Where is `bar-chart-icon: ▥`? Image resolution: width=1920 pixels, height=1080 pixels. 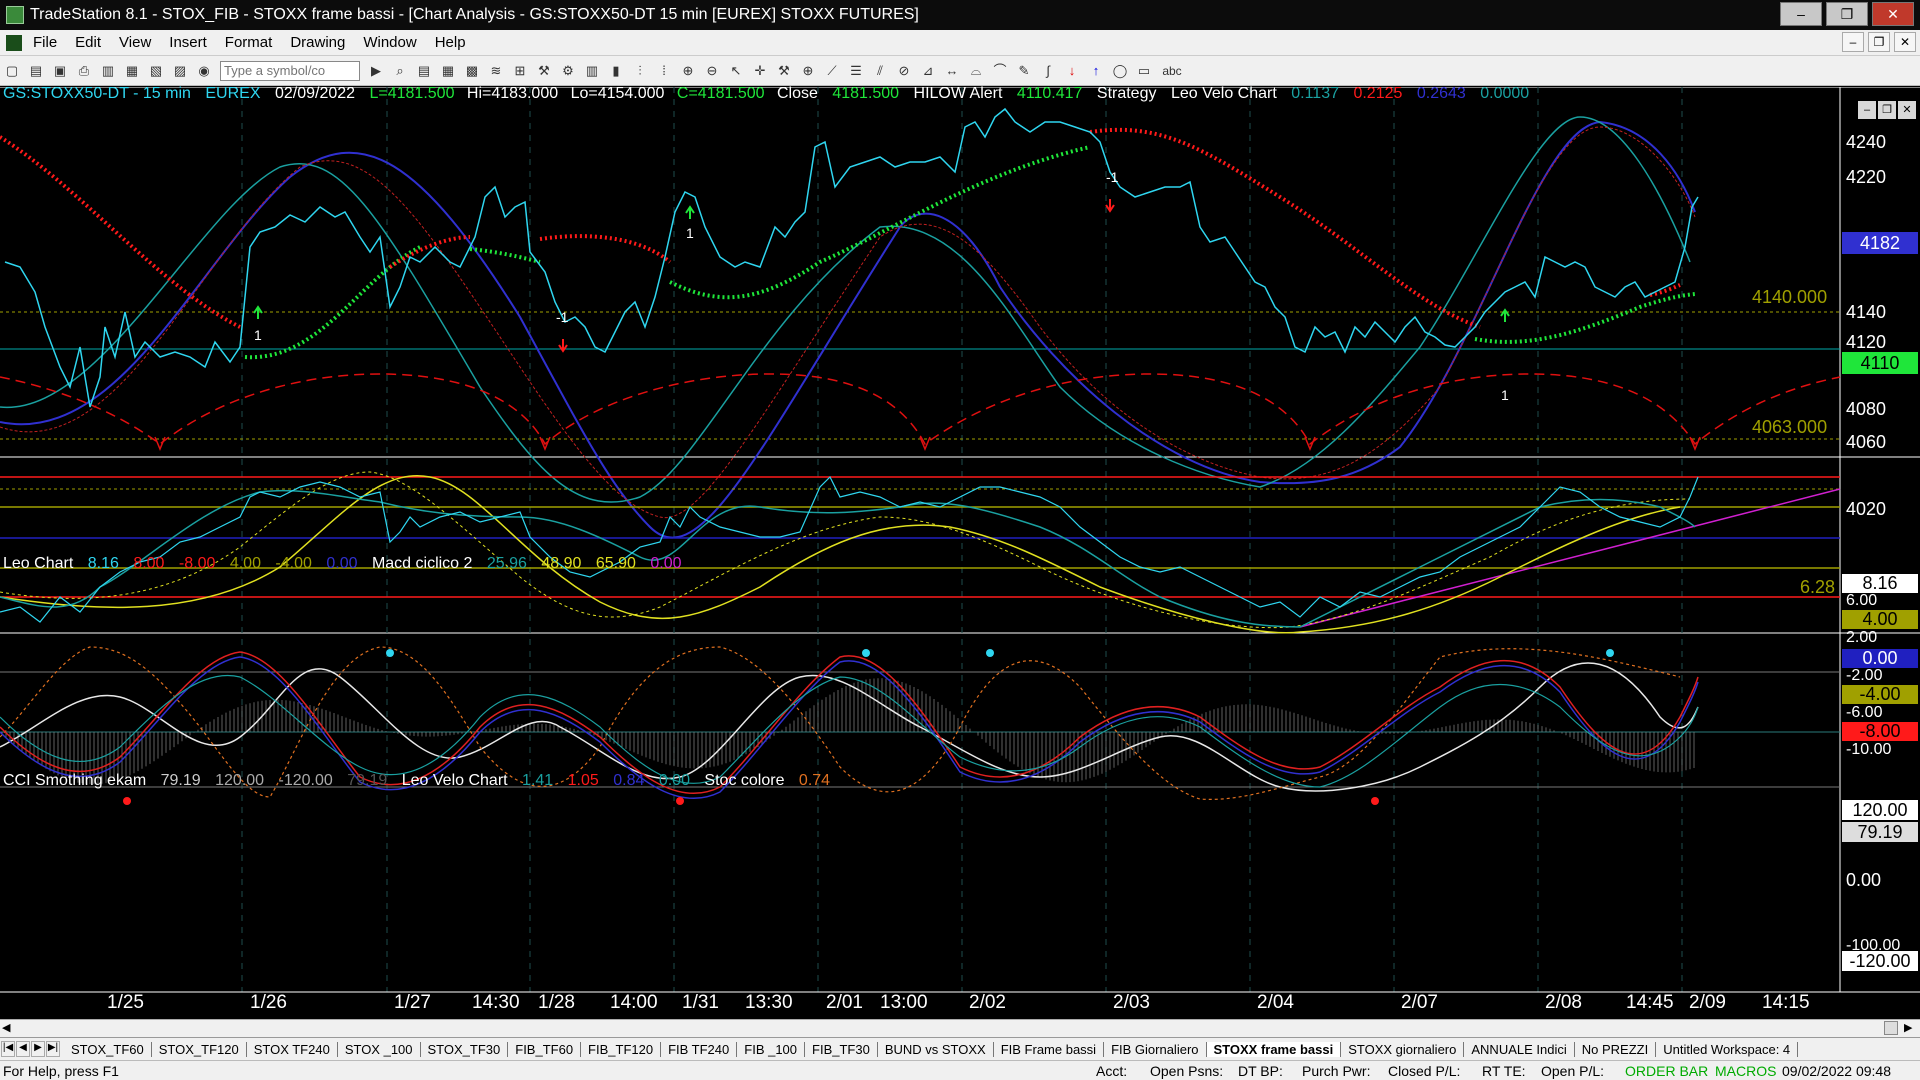 bar-chart-icon: ▥ is located at coordinates (592, 71).